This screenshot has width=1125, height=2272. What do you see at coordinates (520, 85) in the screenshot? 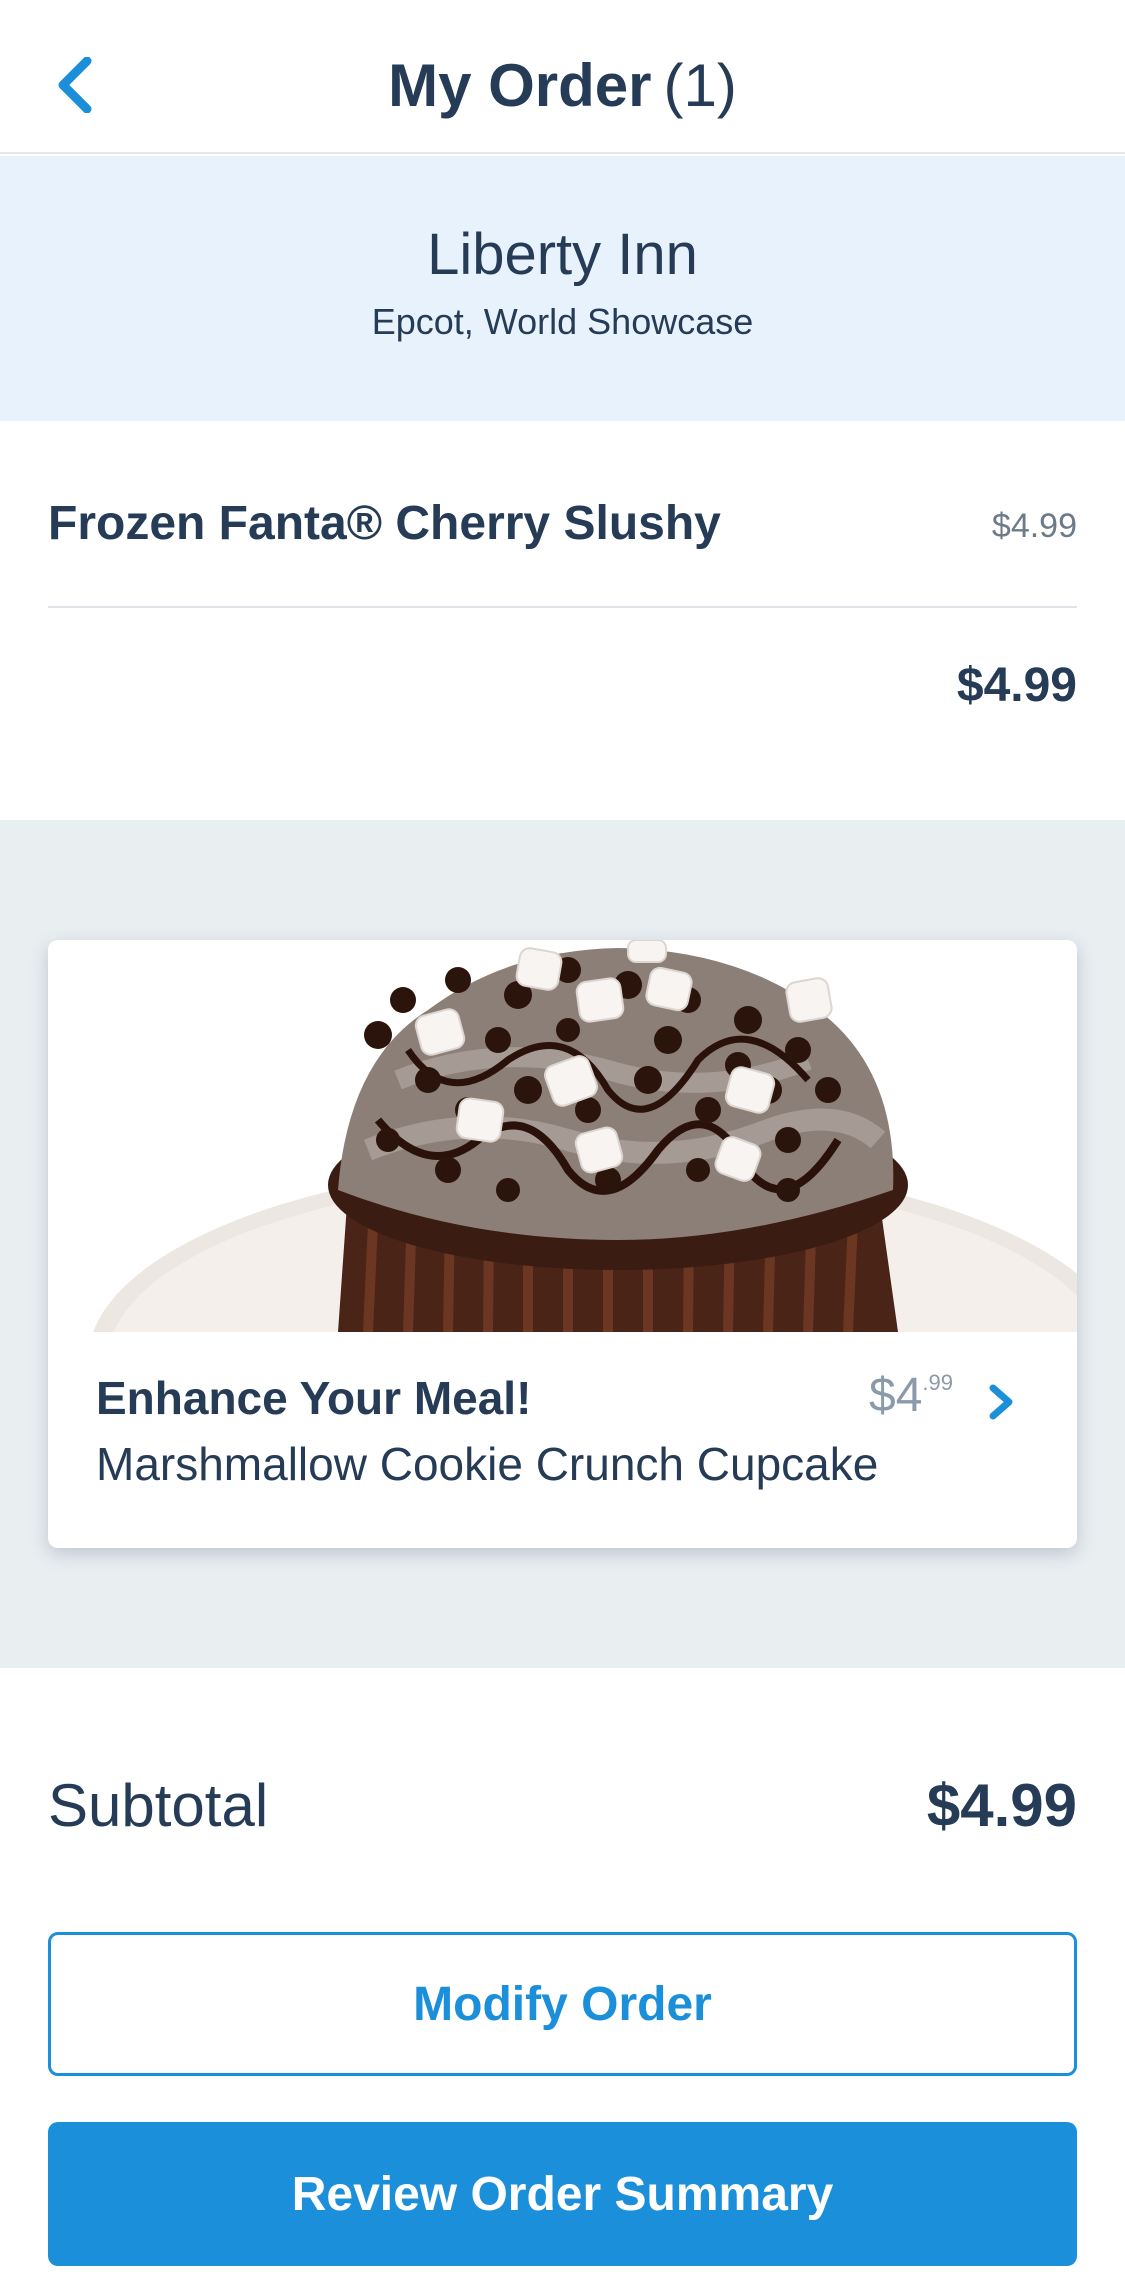
I see `page-title-text: My Order` at bounding box center [520, 85].